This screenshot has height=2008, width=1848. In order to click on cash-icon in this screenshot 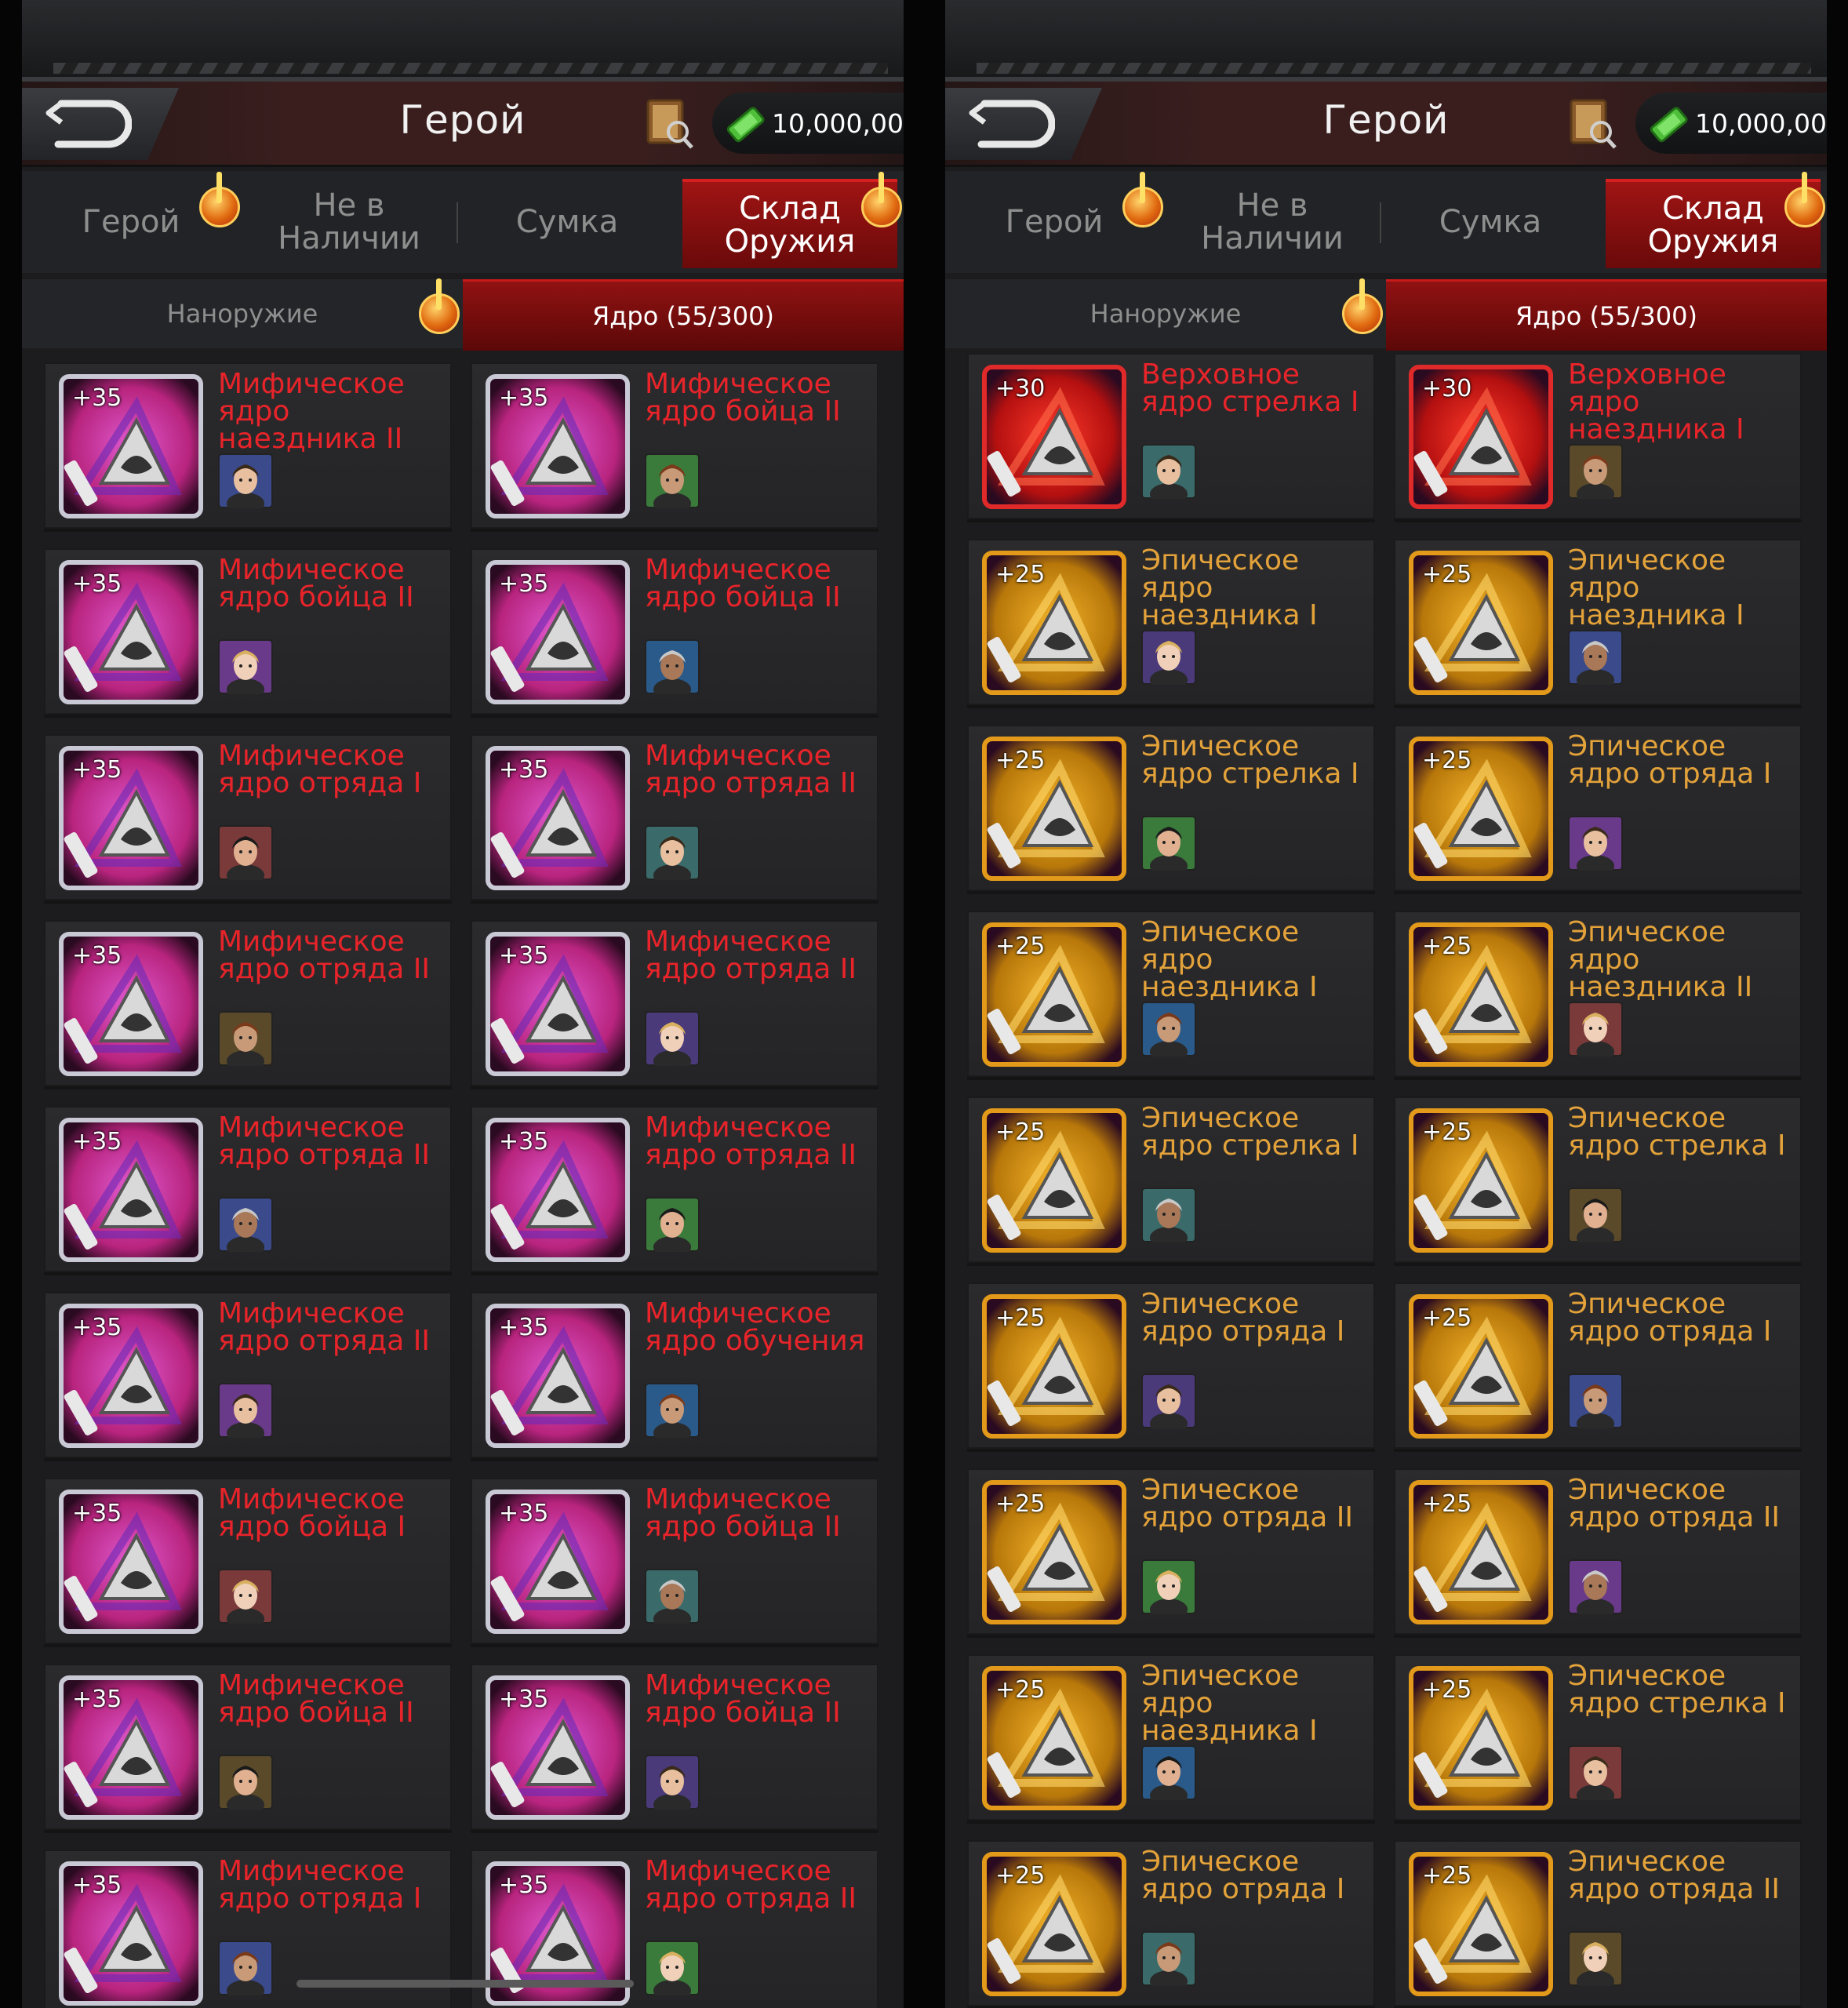, I will do `click(745, 125)`.